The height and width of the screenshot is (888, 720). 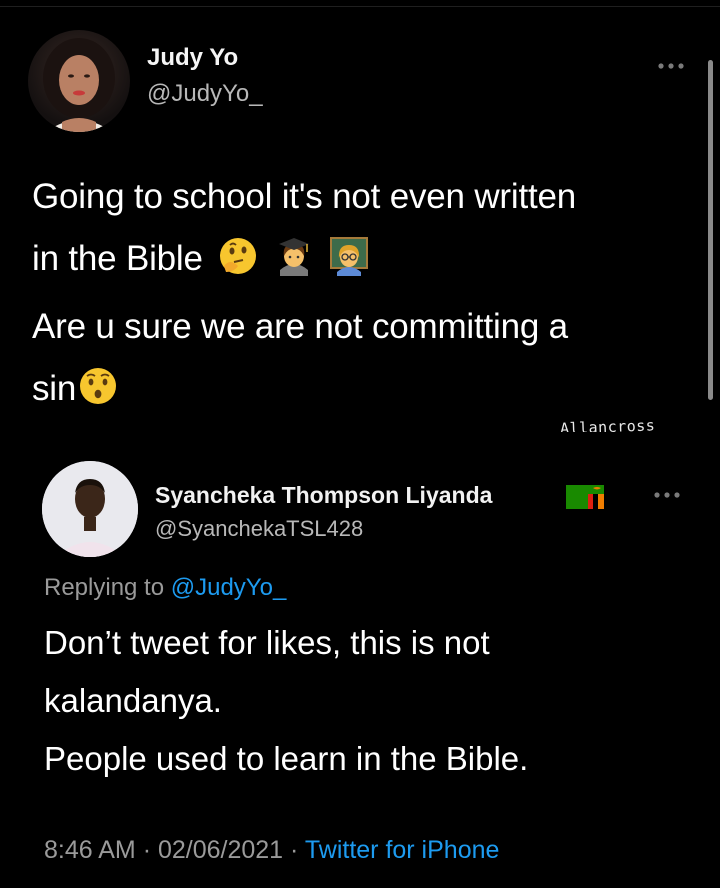 What do you see at coordinates (300, 326) in the screenshot?
I see `tweet-text-line-3: Are u sure we are not committing a` at bounding box center [300, 326].